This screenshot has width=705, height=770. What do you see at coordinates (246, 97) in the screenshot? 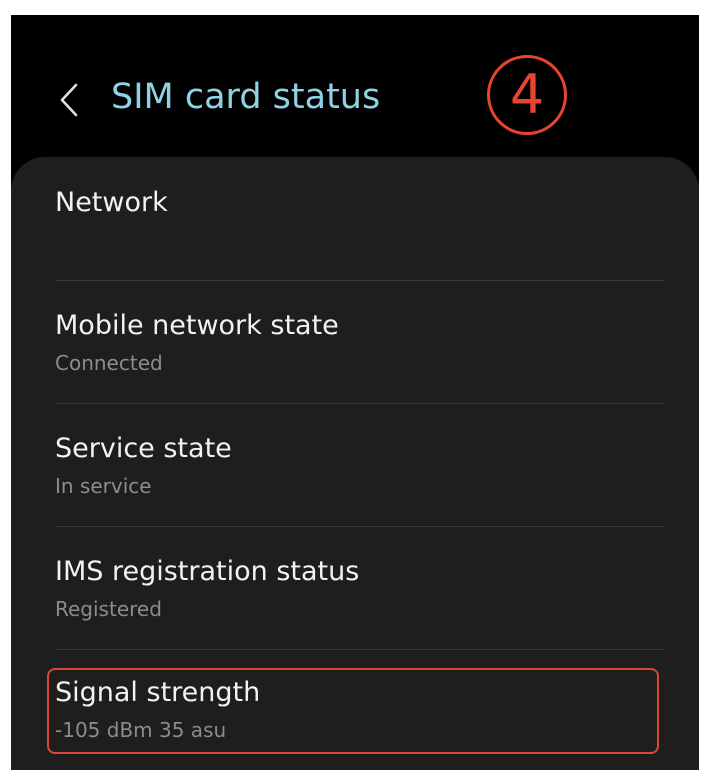
I see `page-title: SIM card status` at bounding box center [246, 97].